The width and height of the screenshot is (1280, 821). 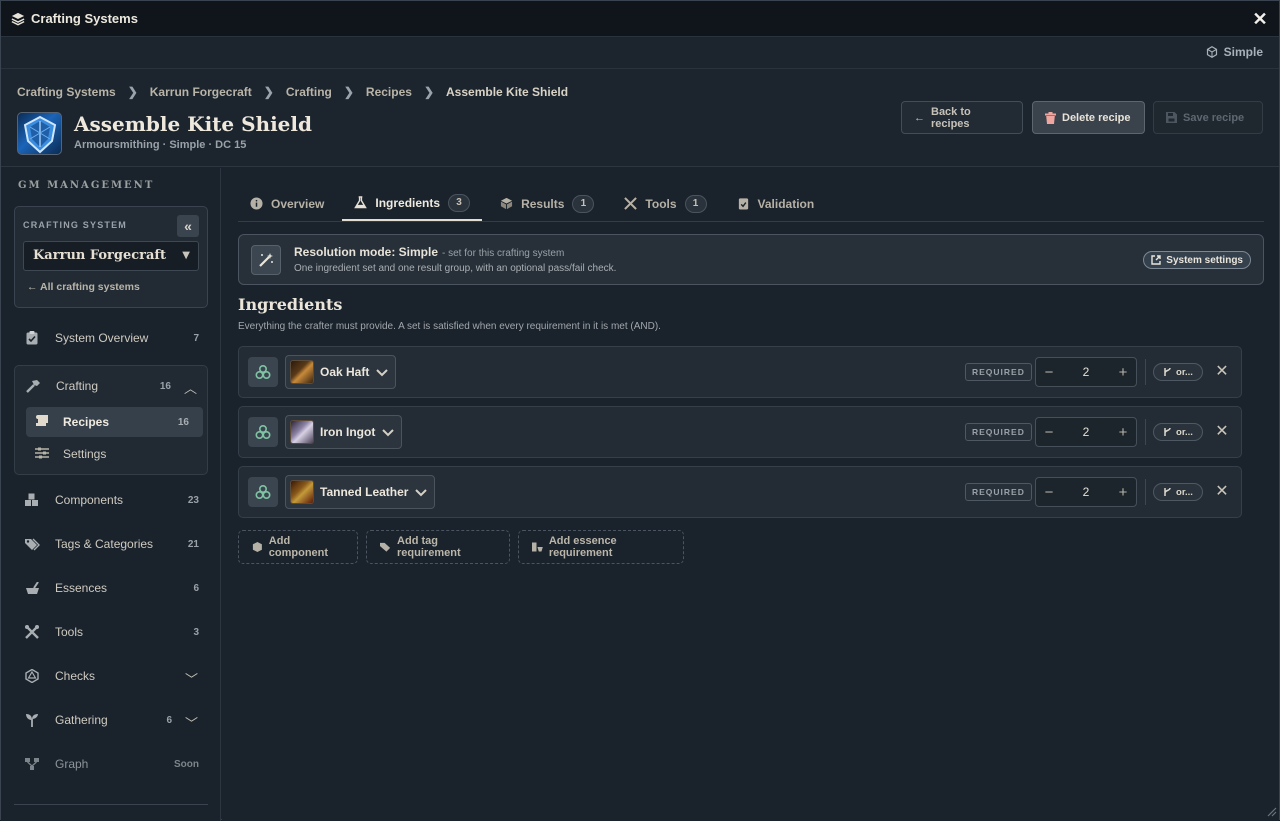 I want to click on all-crafting-systems-link: ← All crafting systems, so click(x=83, y=287).